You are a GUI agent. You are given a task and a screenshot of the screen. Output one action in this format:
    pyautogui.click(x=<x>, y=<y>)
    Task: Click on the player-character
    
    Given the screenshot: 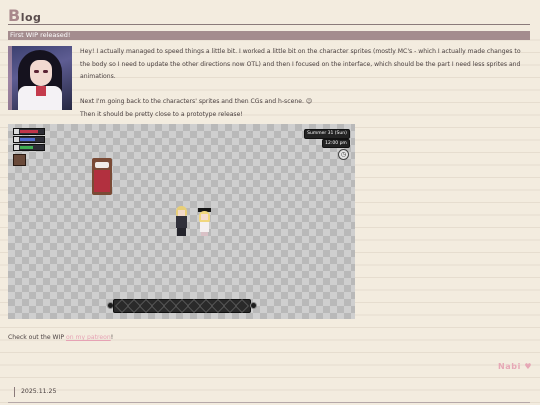 What is the action you would take?
    pyautogui.click(x=181, y=221)
    